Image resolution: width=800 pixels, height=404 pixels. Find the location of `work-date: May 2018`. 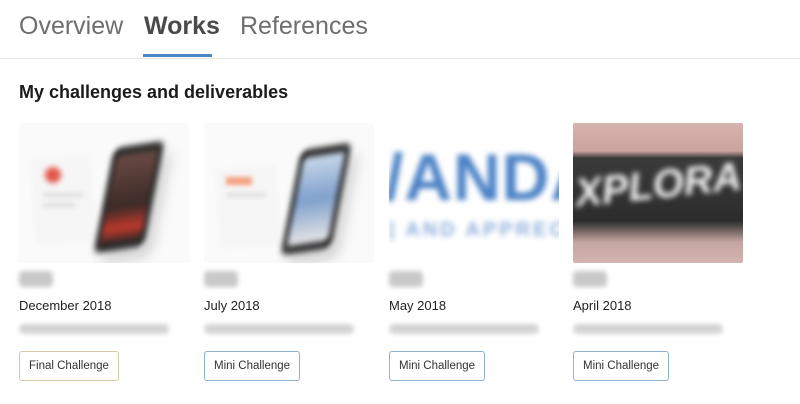

work-date: May 2018 is located at coordinates (418, 305).